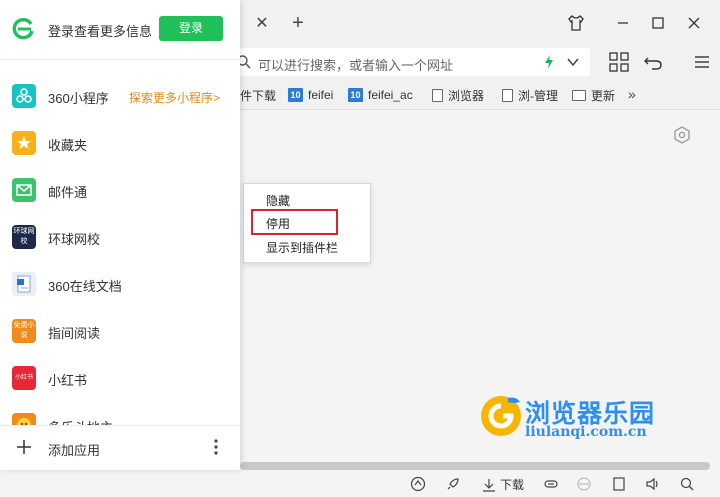 The height and width of the screenshot is (497, 720). Describe the element at coordinates (100, 31) in the screenshot. I see `login-prompt: 登录查看更多信息` at that location.